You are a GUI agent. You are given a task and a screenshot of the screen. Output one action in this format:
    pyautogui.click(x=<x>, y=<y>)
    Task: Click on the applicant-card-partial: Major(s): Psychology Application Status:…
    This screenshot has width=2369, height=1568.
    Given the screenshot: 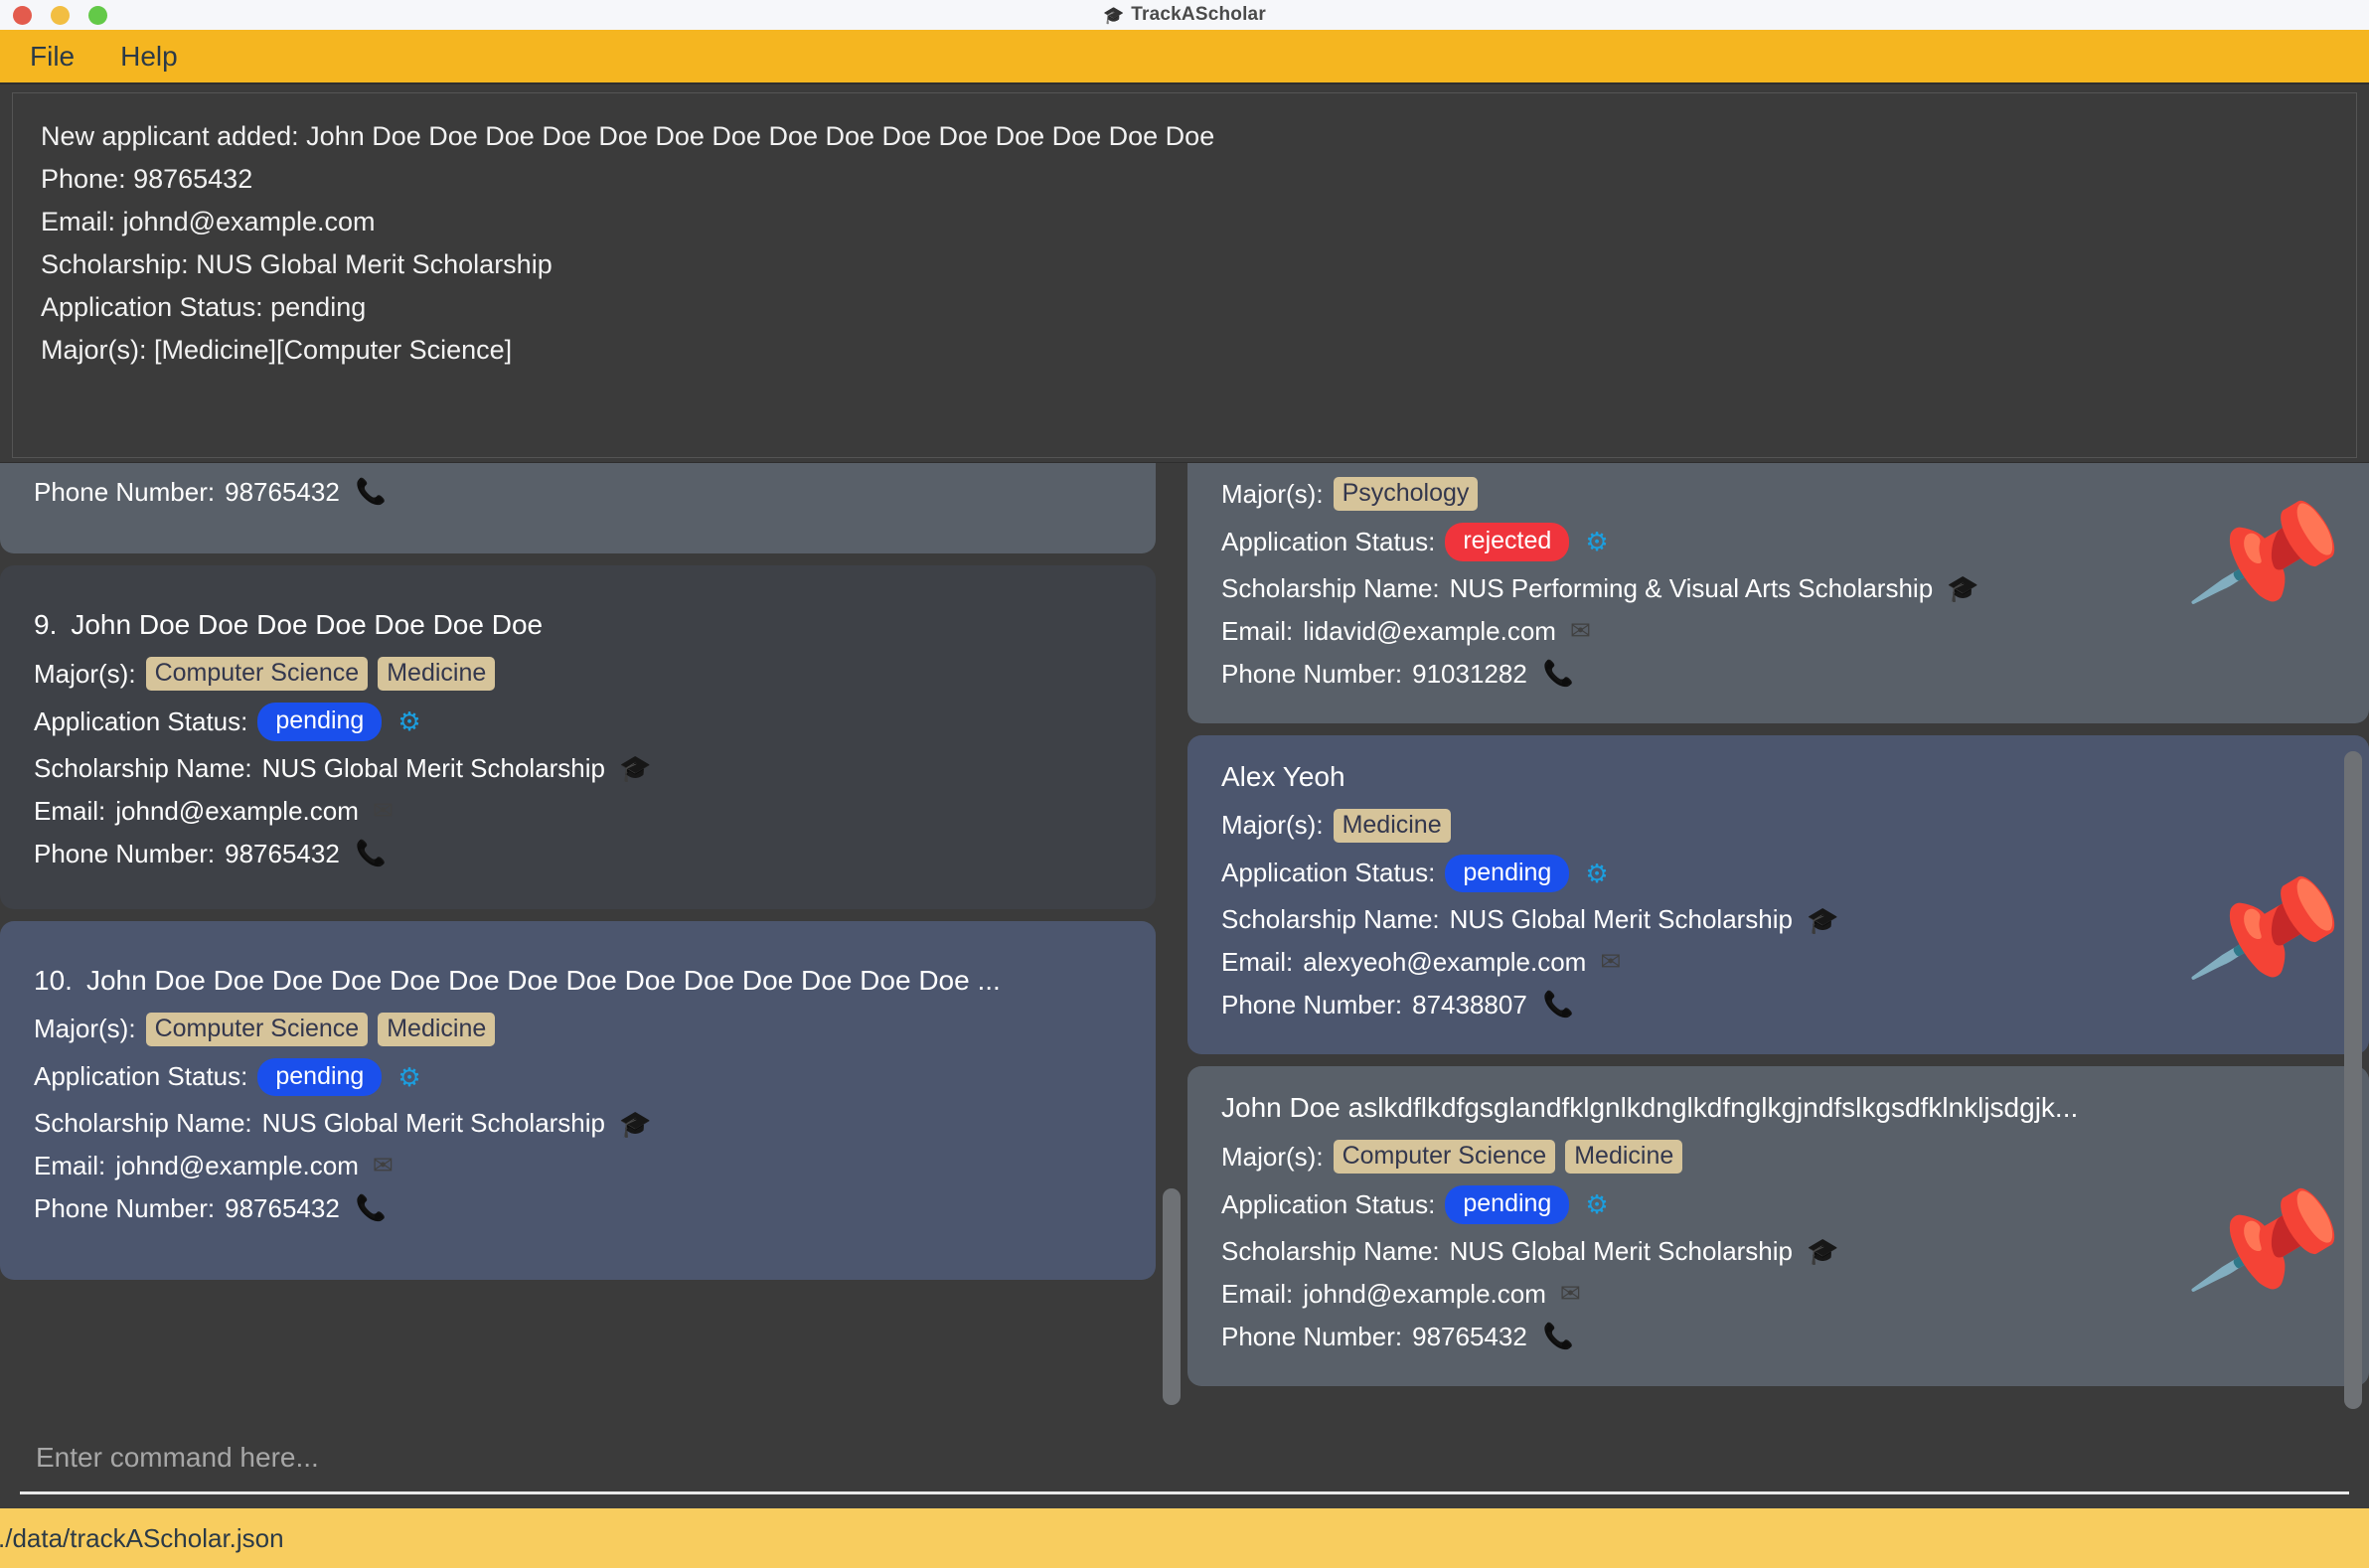 What is the action you would take?
    pyautogui.click(x=1778, y=593)
    